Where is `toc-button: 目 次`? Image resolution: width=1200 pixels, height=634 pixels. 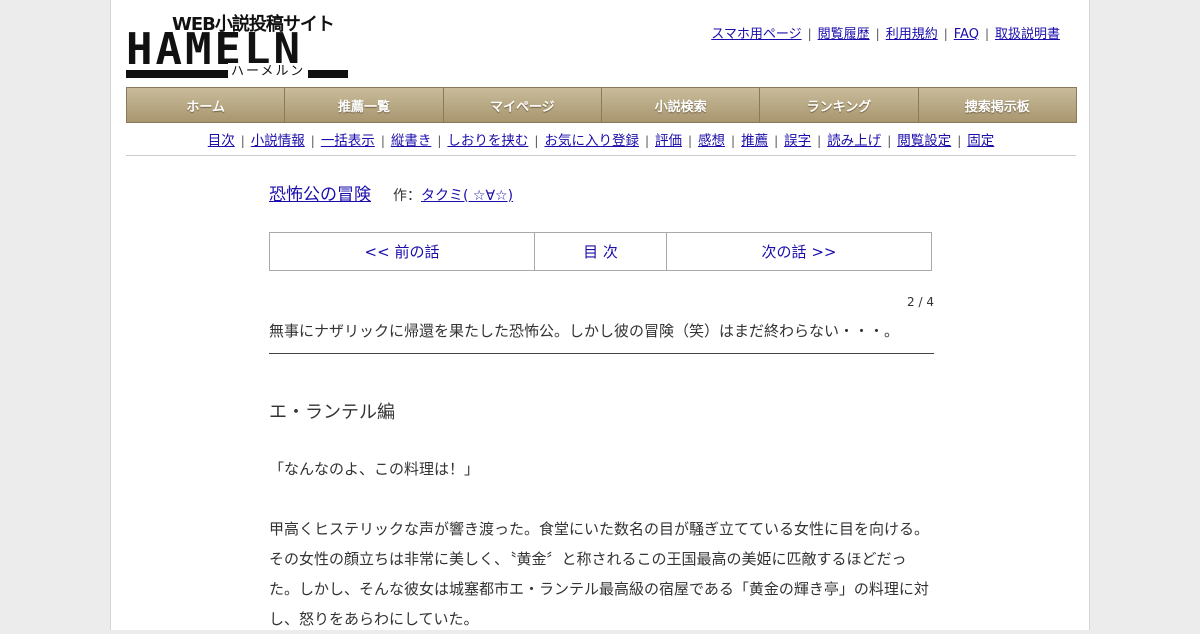 toc-button: 目 次 is located at coordinates (601, 251).